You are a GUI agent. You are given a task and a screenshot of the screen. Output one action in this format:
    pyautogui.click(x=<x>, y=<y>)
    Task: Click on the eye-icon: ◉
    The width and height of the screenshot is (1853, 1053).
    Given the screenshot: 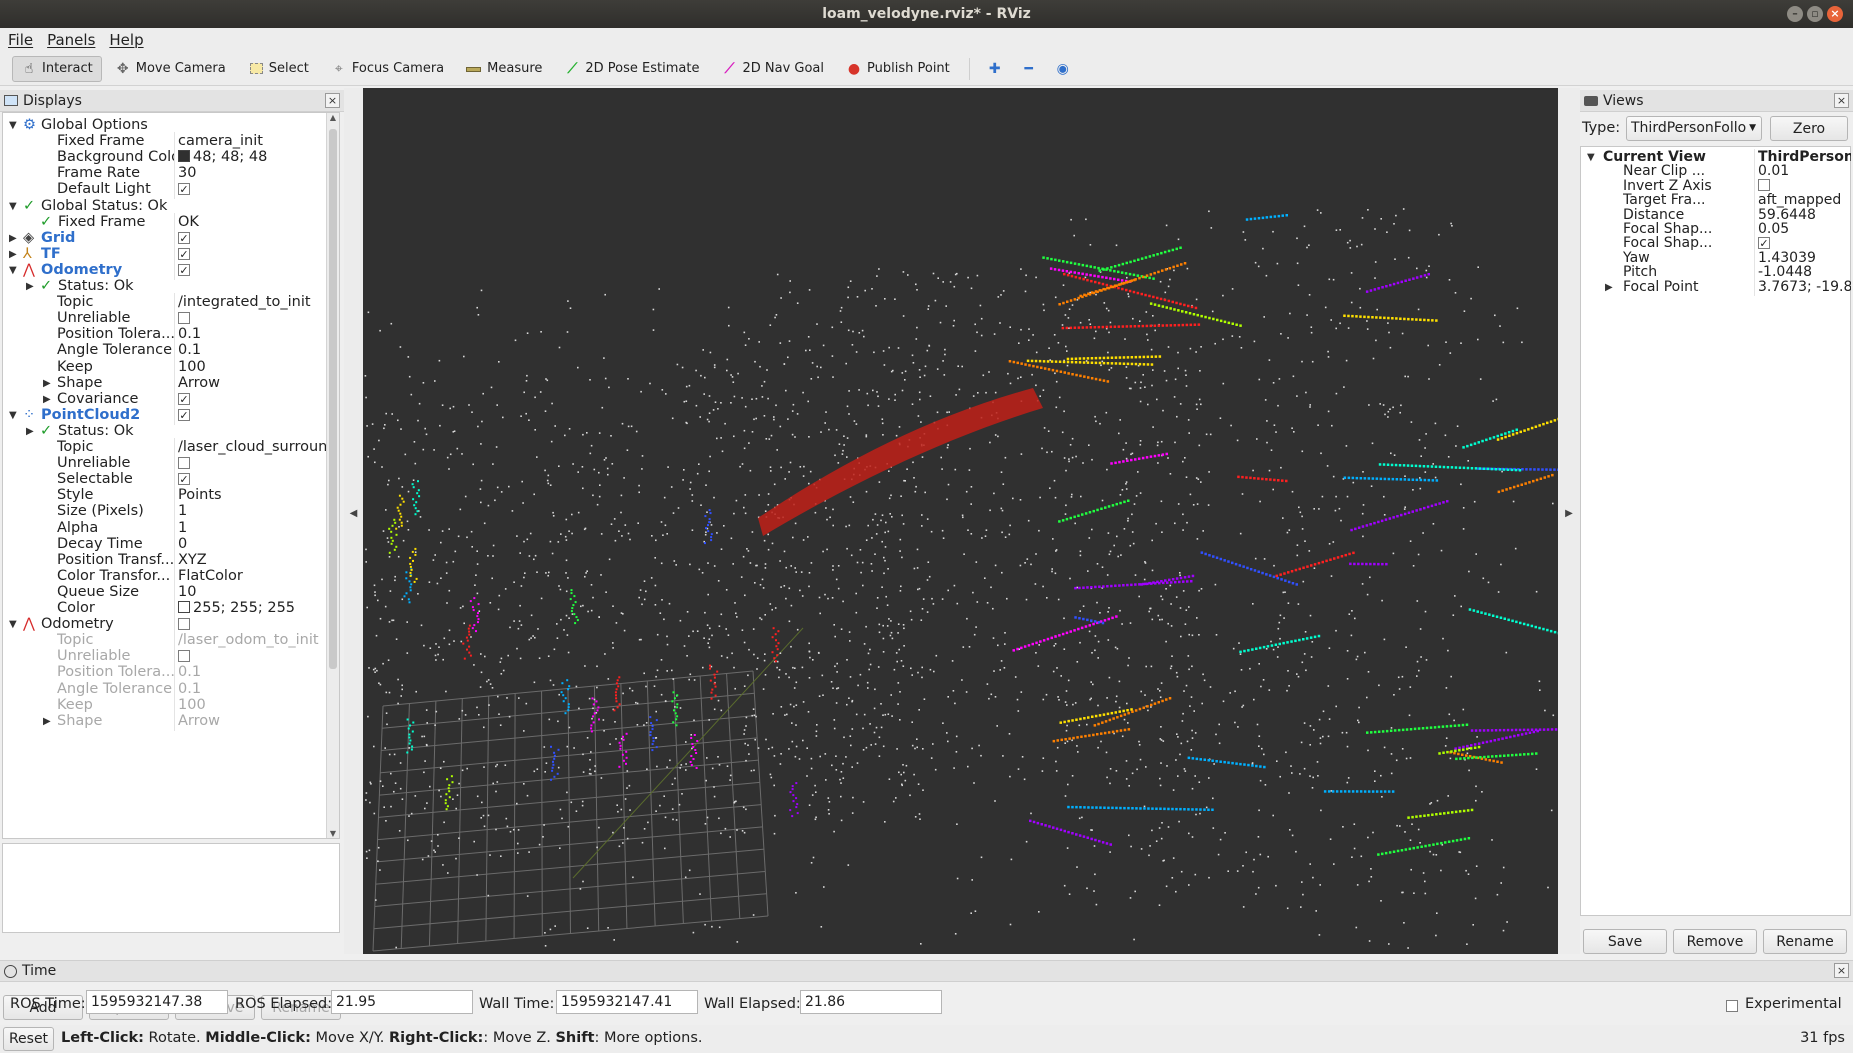 What is the action you would take?
    pyautogui.click(x=1062, y=68)
    